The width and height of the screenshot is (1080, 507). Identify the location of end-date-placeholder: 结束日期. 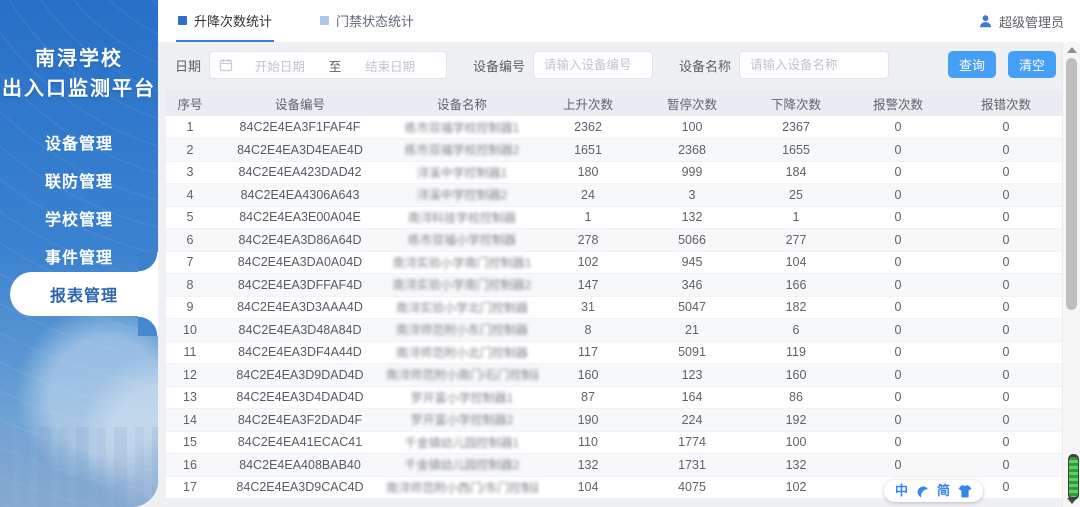
(390, 65).